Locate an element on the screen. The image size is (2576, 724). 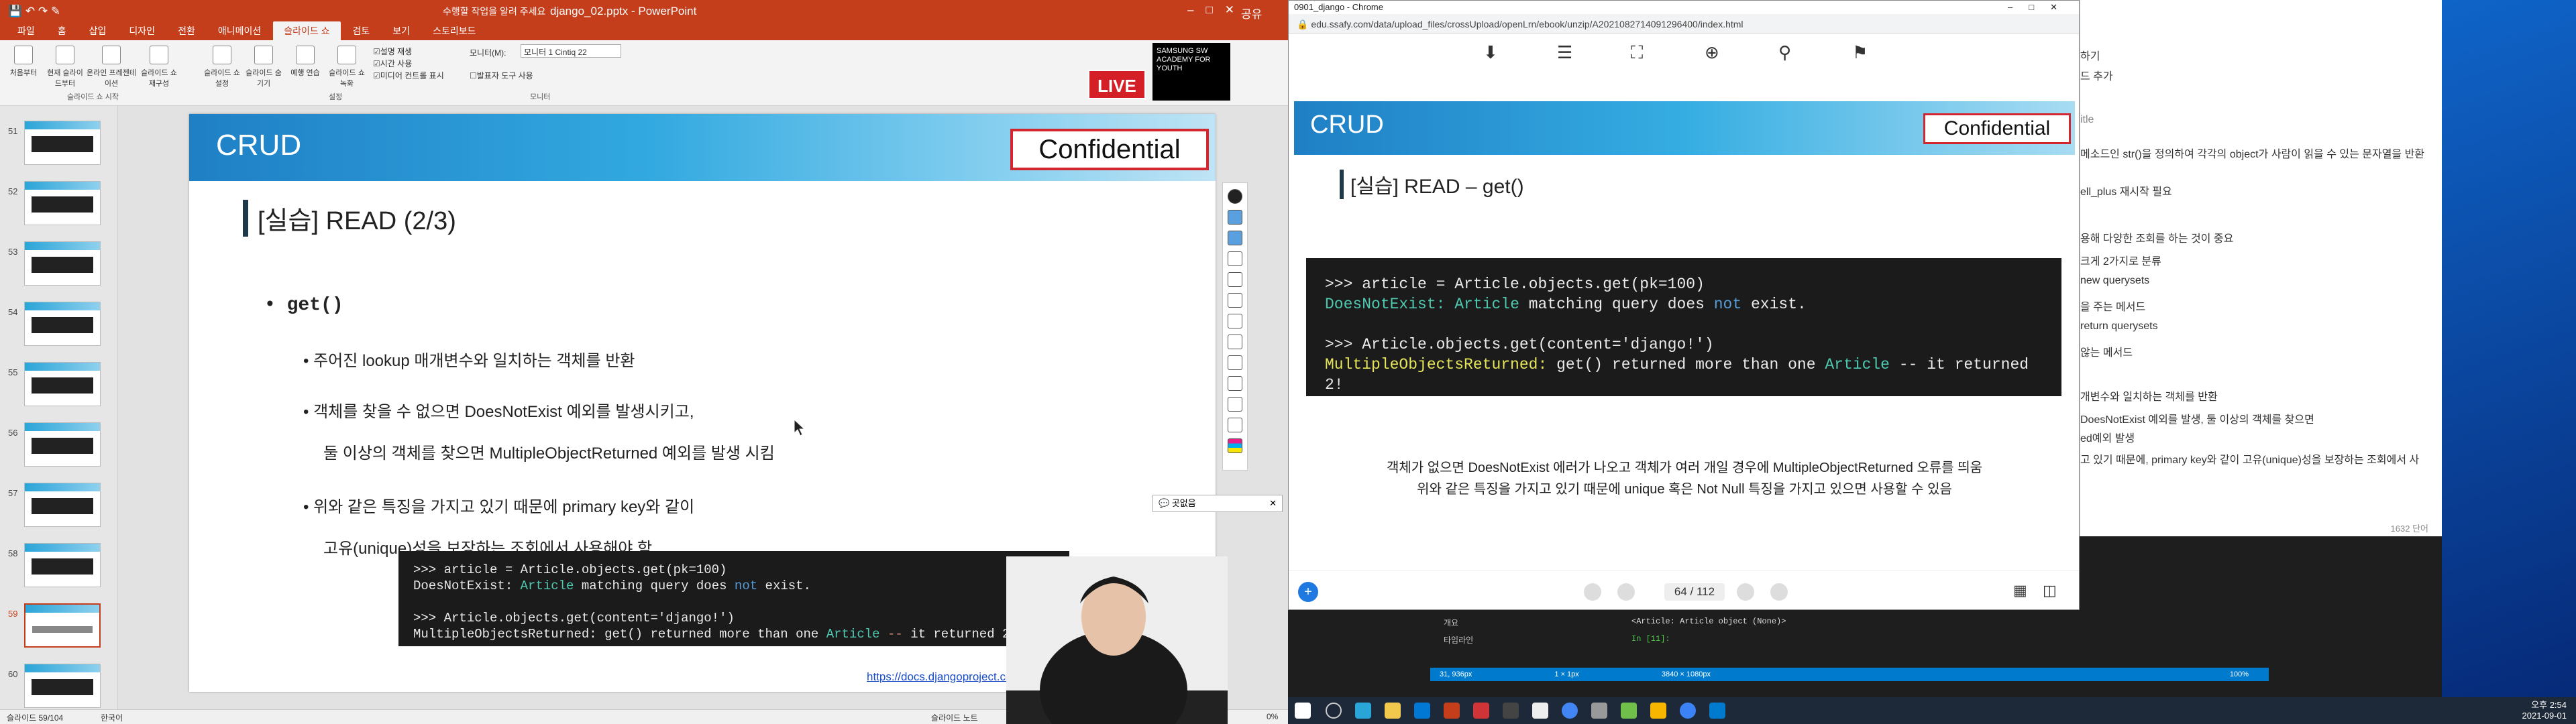
capture-icon is located at coordinates (1235, 383).